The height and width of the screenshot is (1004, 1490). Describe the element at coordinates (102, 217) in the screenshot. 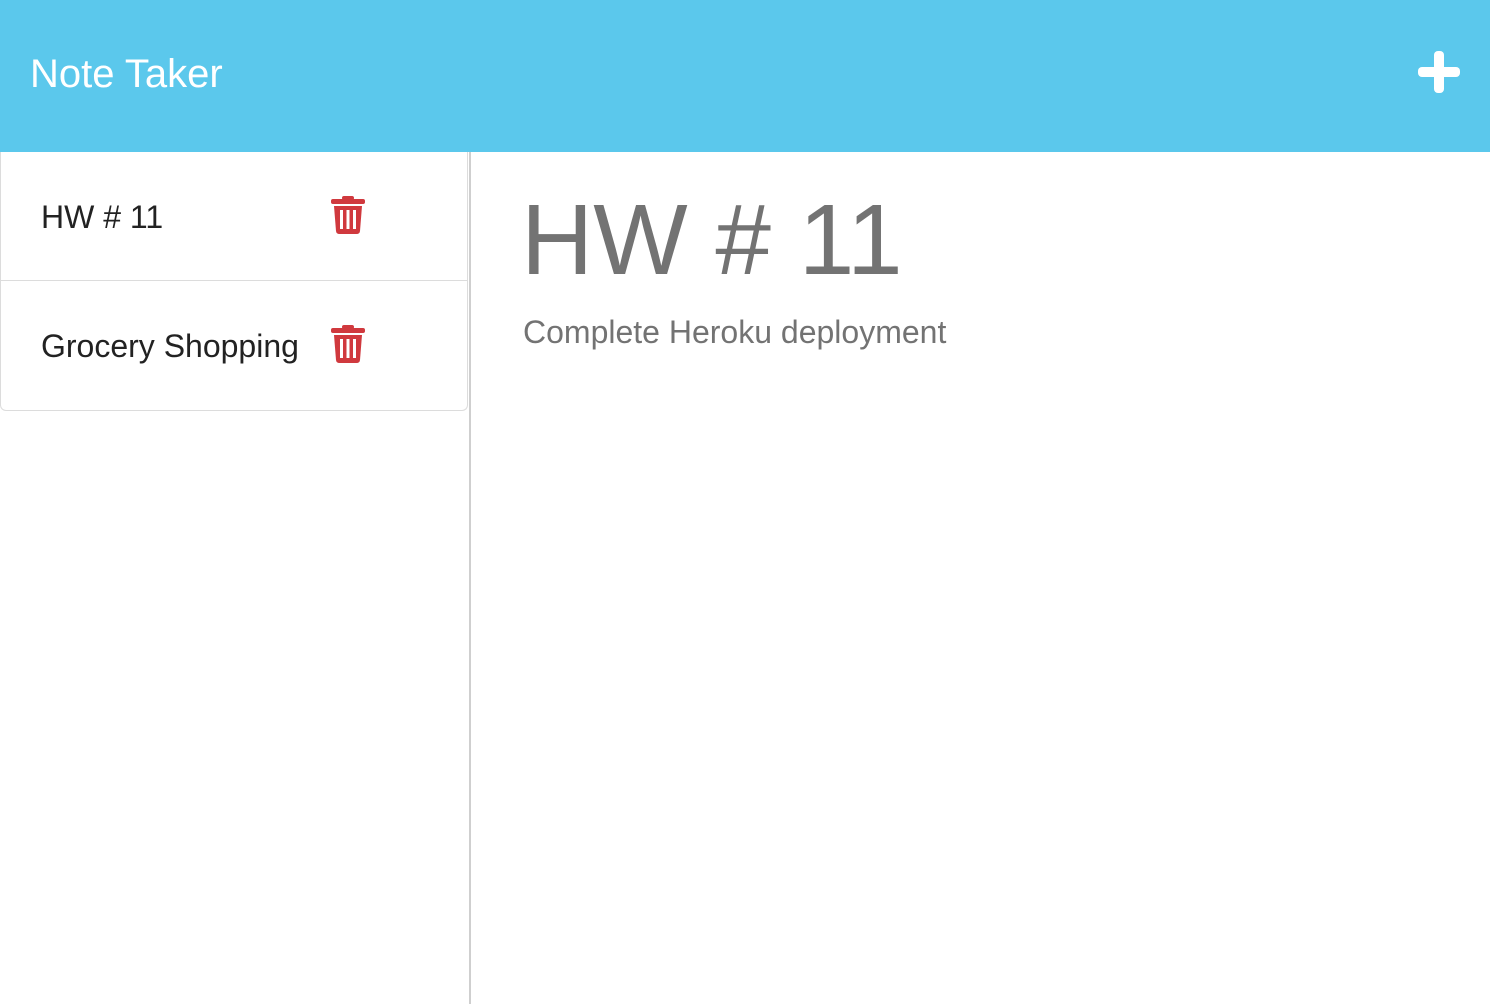

I see `note-list-item-title: HW # 11` at that location.